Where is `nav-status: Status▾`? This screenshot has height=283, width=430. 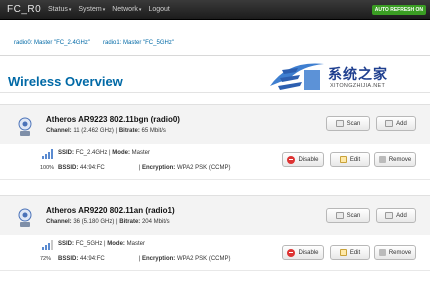
nav-status: Status▾ is located at coordinates (59, 9).